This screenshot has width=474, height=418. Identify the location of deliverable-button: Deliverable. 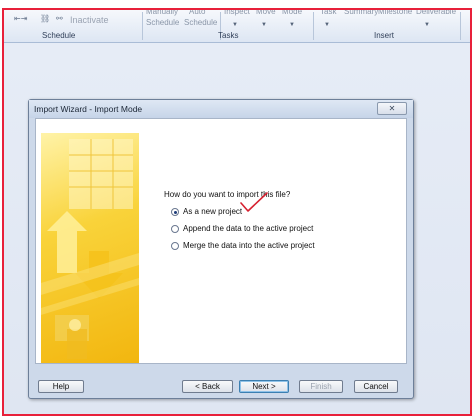
(436, 13).